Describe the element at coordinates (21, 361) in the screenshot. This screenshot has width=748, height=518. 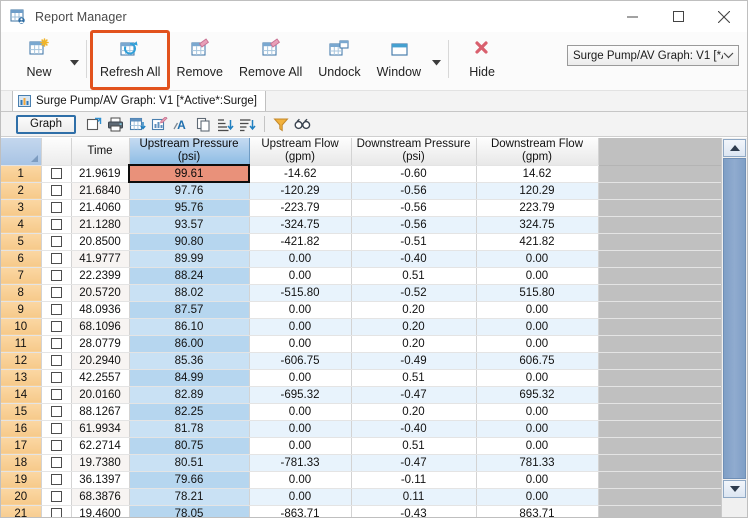
I see `row-header-cell: 12` at that location.